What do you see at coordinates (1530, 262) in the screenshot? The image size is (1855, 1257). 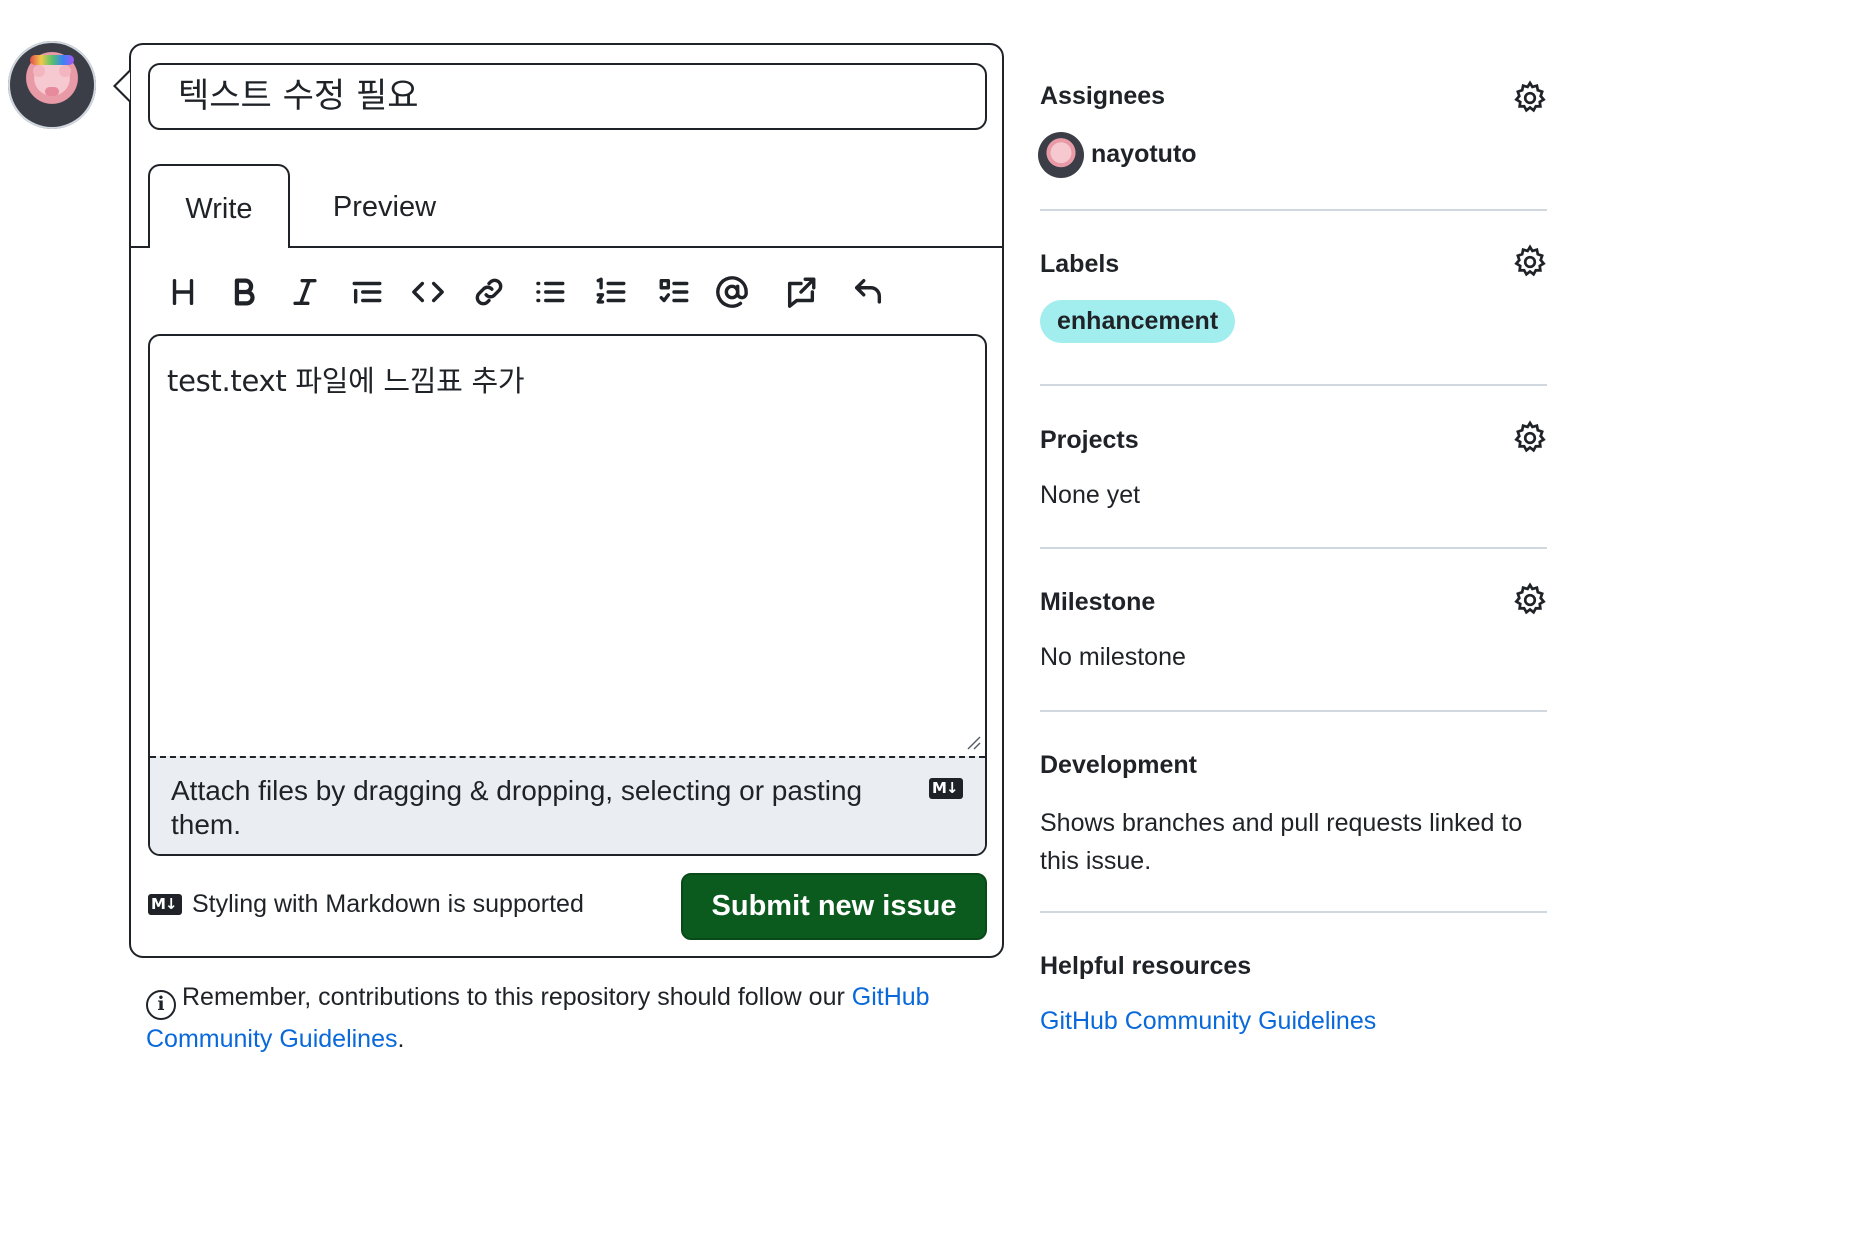 I see `labels-gear-icon` at bounding box center [1530, 262].